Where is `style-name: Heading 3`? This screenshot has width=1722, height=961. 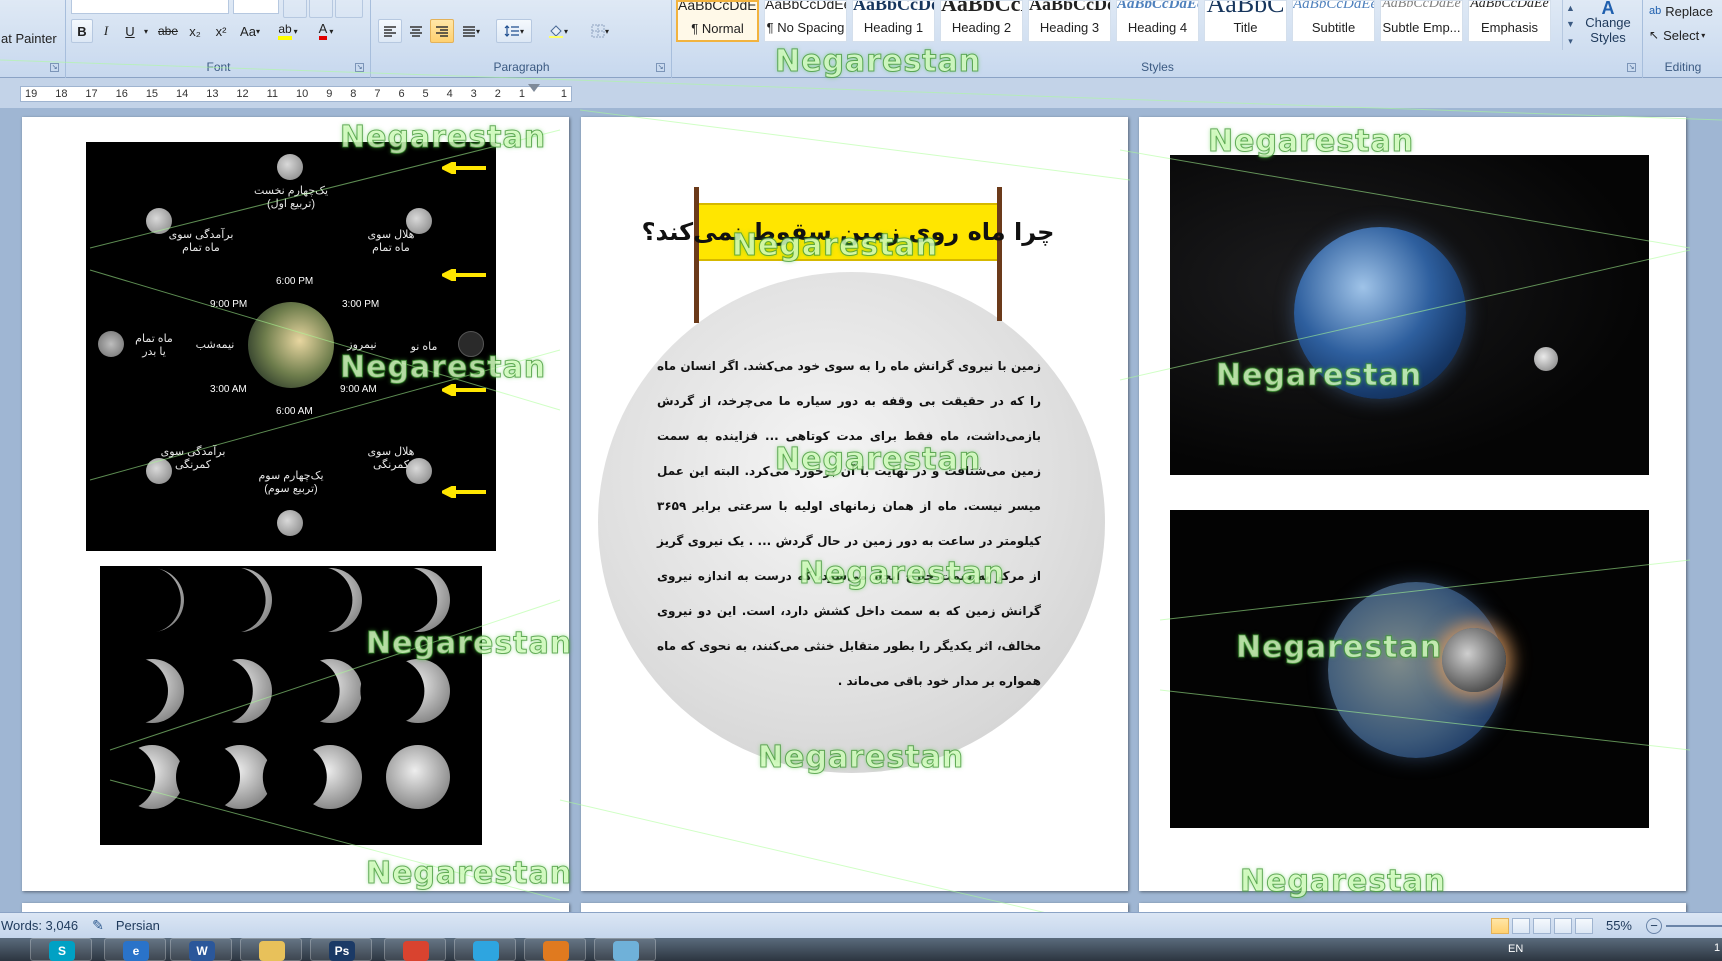
style-name: Heading 3 is located at coordinates (1069, 27).